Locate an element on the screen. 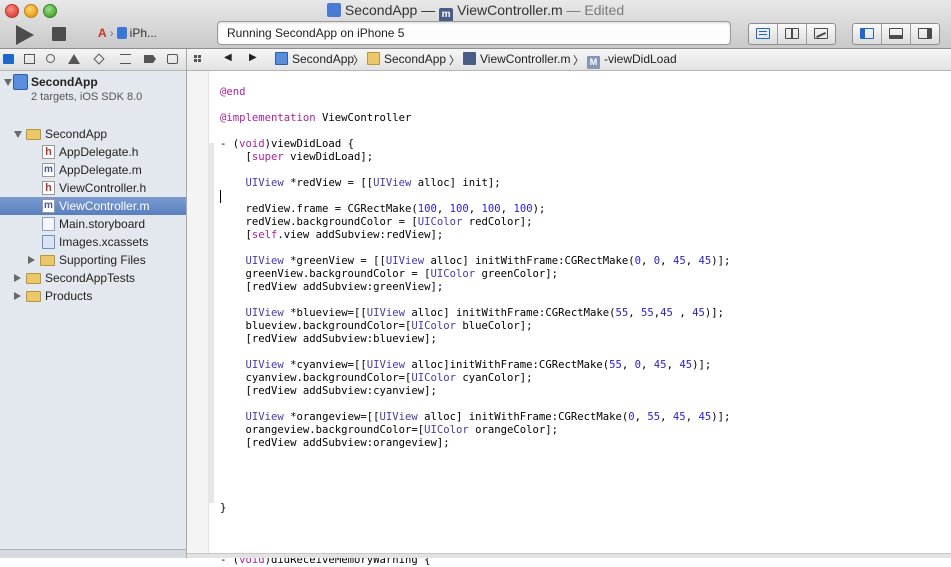 This screenshot has width=951, height=567. tree-project-row: SecondApp 2 targets, iOS SDK 8.0 is located at coordinates (93, 88).